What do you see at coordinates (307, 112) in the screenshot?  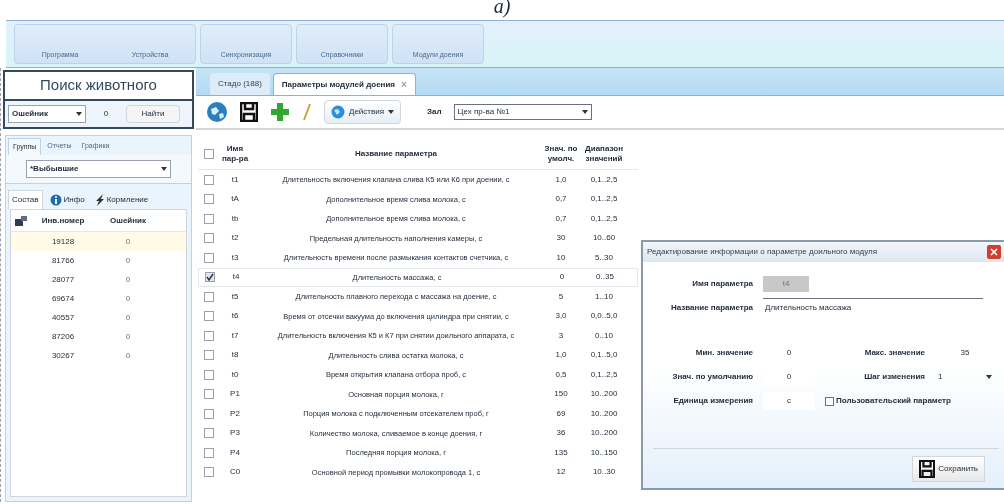 I see `pencil-icon` at bounding box center [307, 112].